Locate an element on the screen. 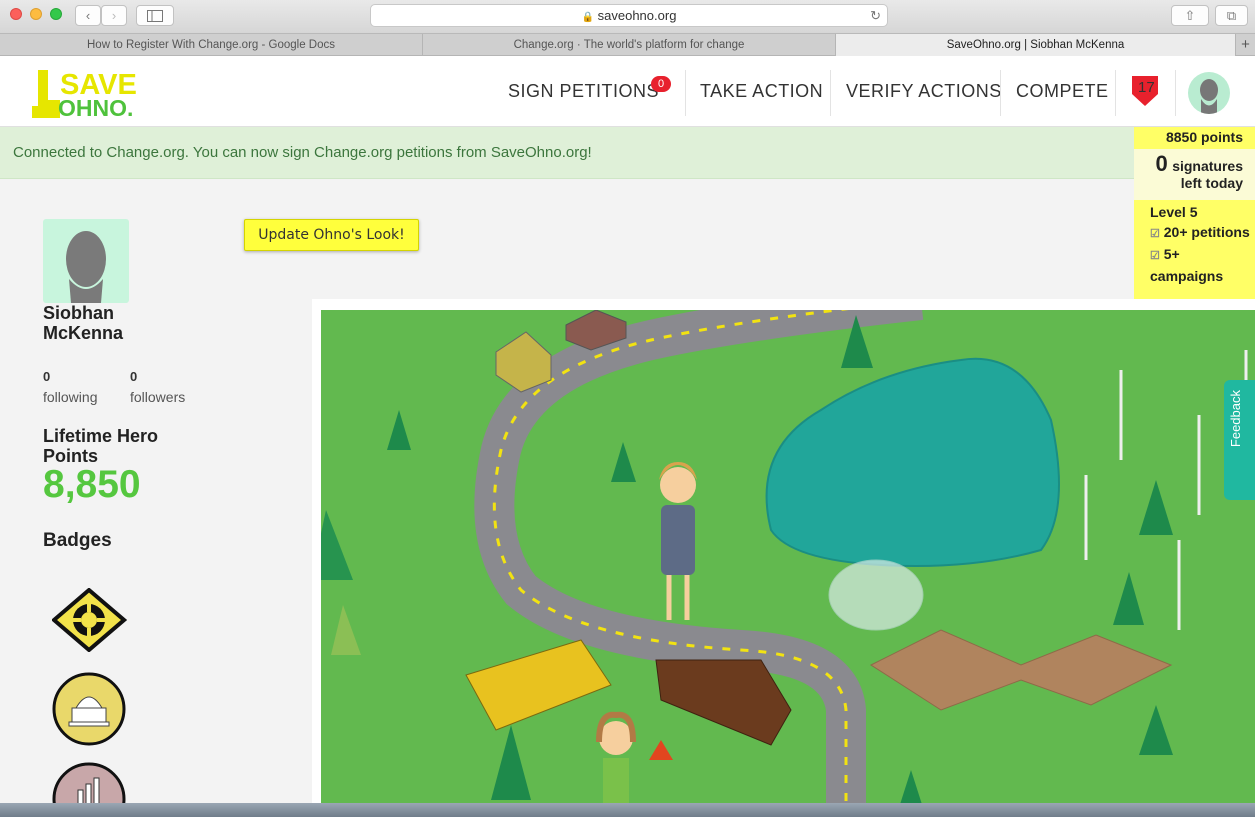 The width and height of the screenshot is (1255, 817). left-today-label: left today is located at coordinates (1211, 183).